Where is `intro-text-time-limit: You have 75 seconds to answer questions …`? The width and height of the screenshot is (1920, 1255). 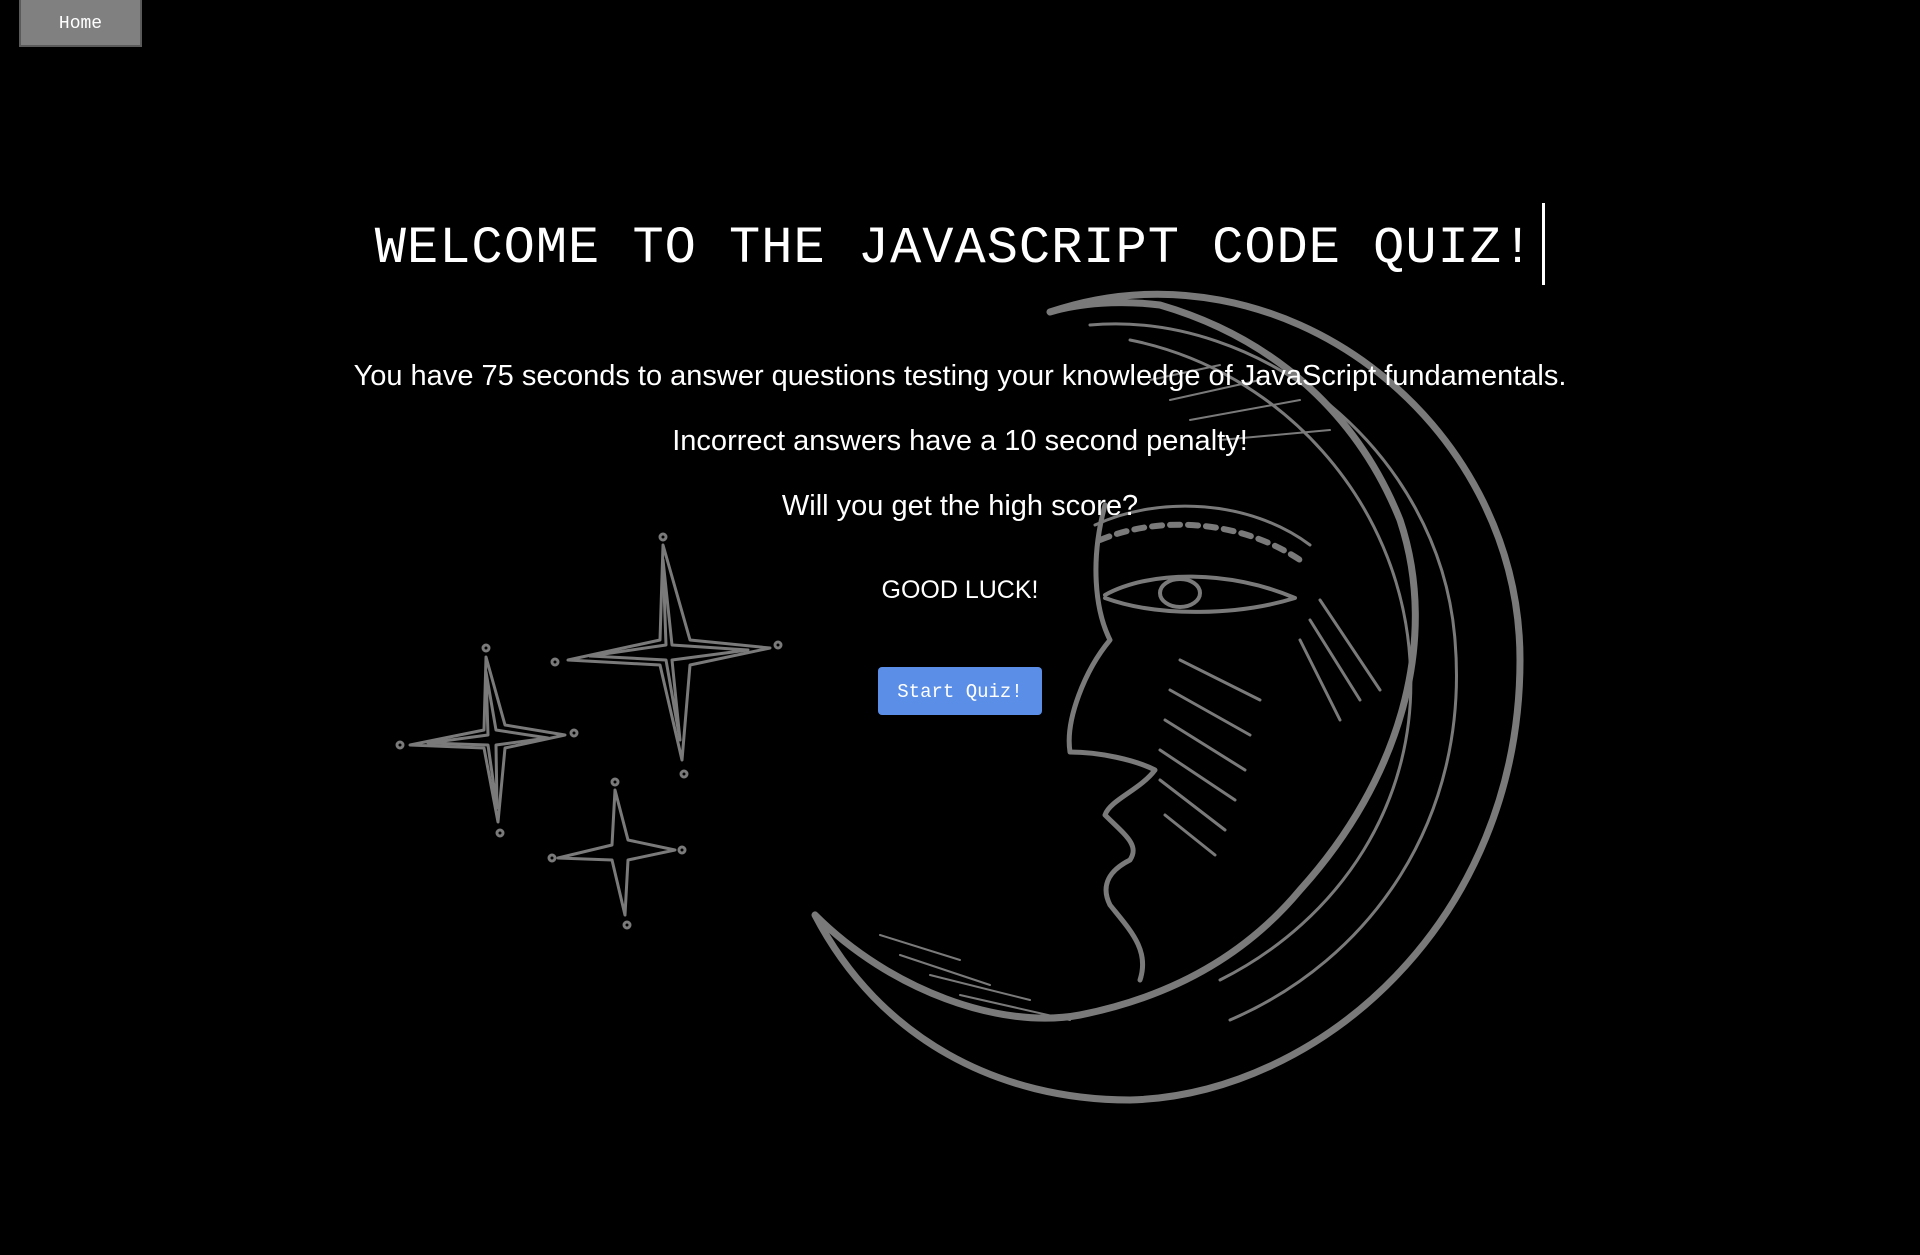 intro-text-time-limit: You have 75 seconds to answer questions … is located at coordinates (960, 376).